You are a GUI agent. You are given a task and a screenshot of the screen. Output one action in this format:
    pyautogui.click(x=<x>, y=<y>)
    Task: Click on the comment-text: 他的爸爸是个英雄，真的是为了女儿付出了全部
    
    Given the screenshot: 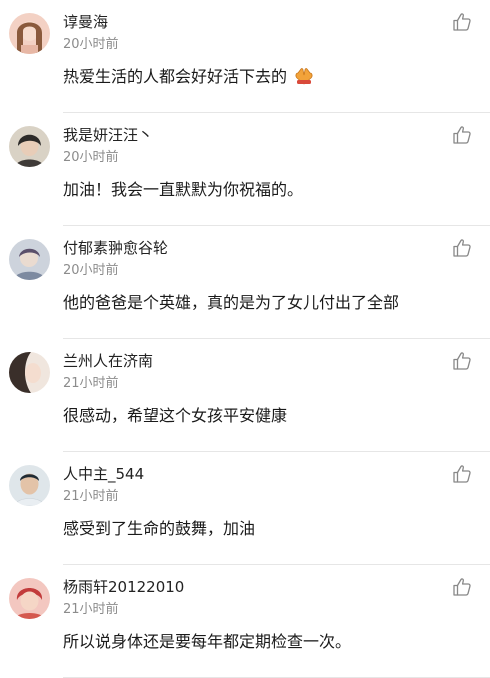 What is the action you would take?
    pyautogui.click(x=231, y=302)
    